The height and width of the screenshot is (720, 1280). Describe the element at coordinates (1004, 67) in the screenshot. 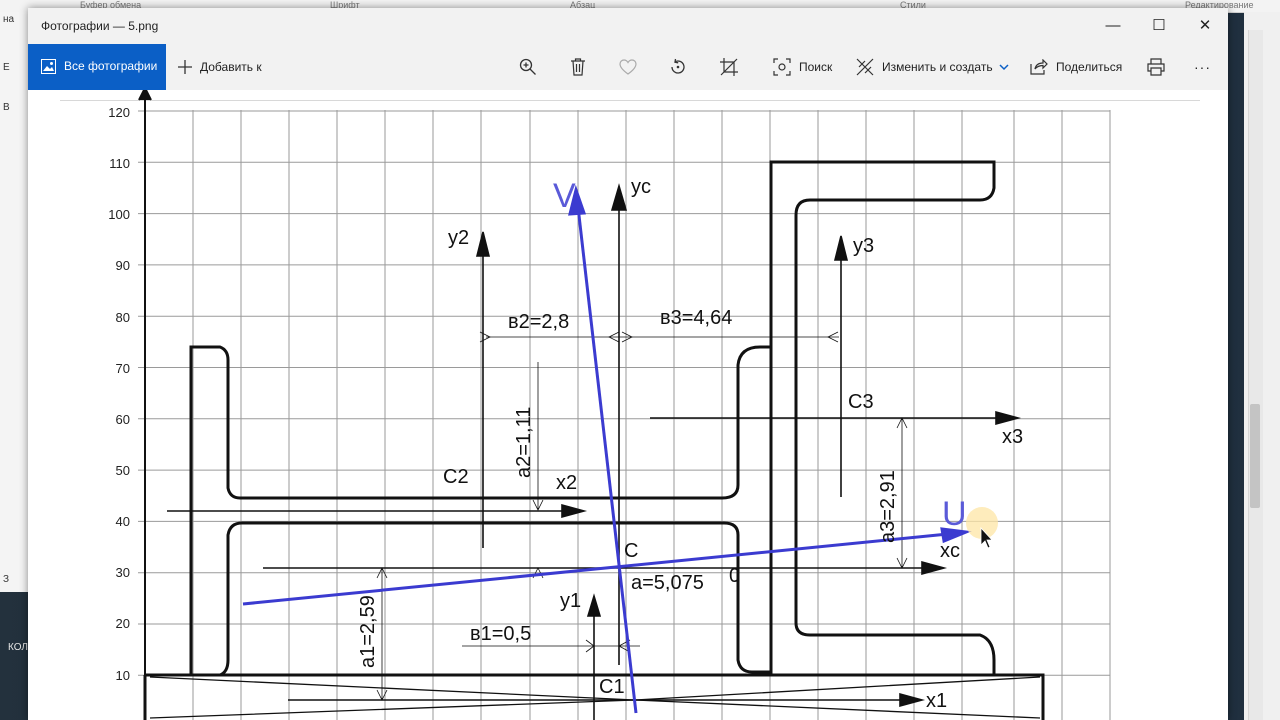

I see `chevron-down-icon` at that location.